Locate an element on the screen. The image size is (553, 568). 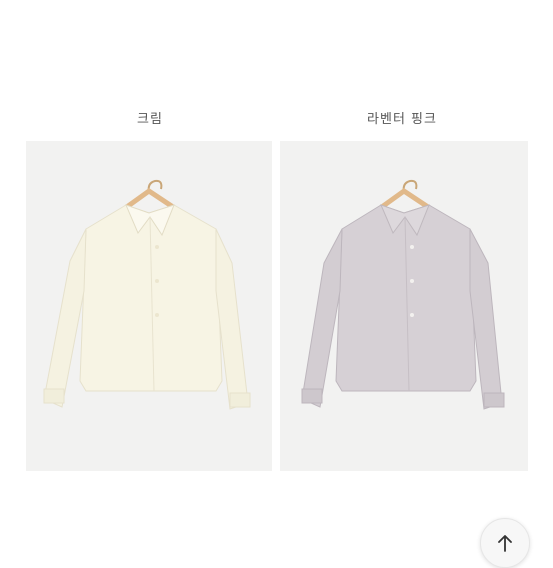
hanger-lavender-pink is located at coordinates (405, 199).